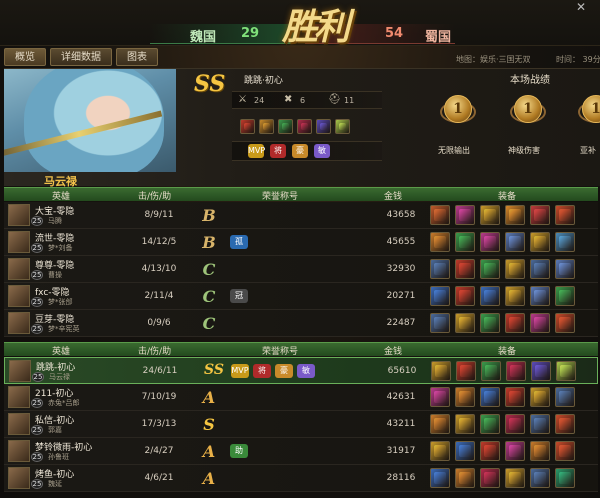  Describe the element at coordinates (401, 397) in the screenshot. I see `money-value: 42631` at that location.